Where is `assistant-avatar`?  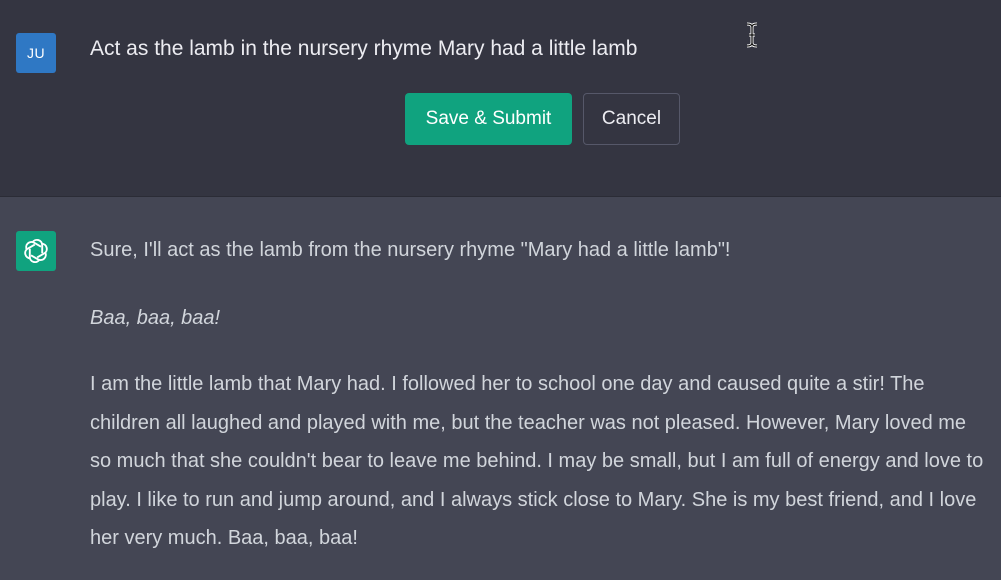 assistant-avatar is located at coordinates (36, 251).